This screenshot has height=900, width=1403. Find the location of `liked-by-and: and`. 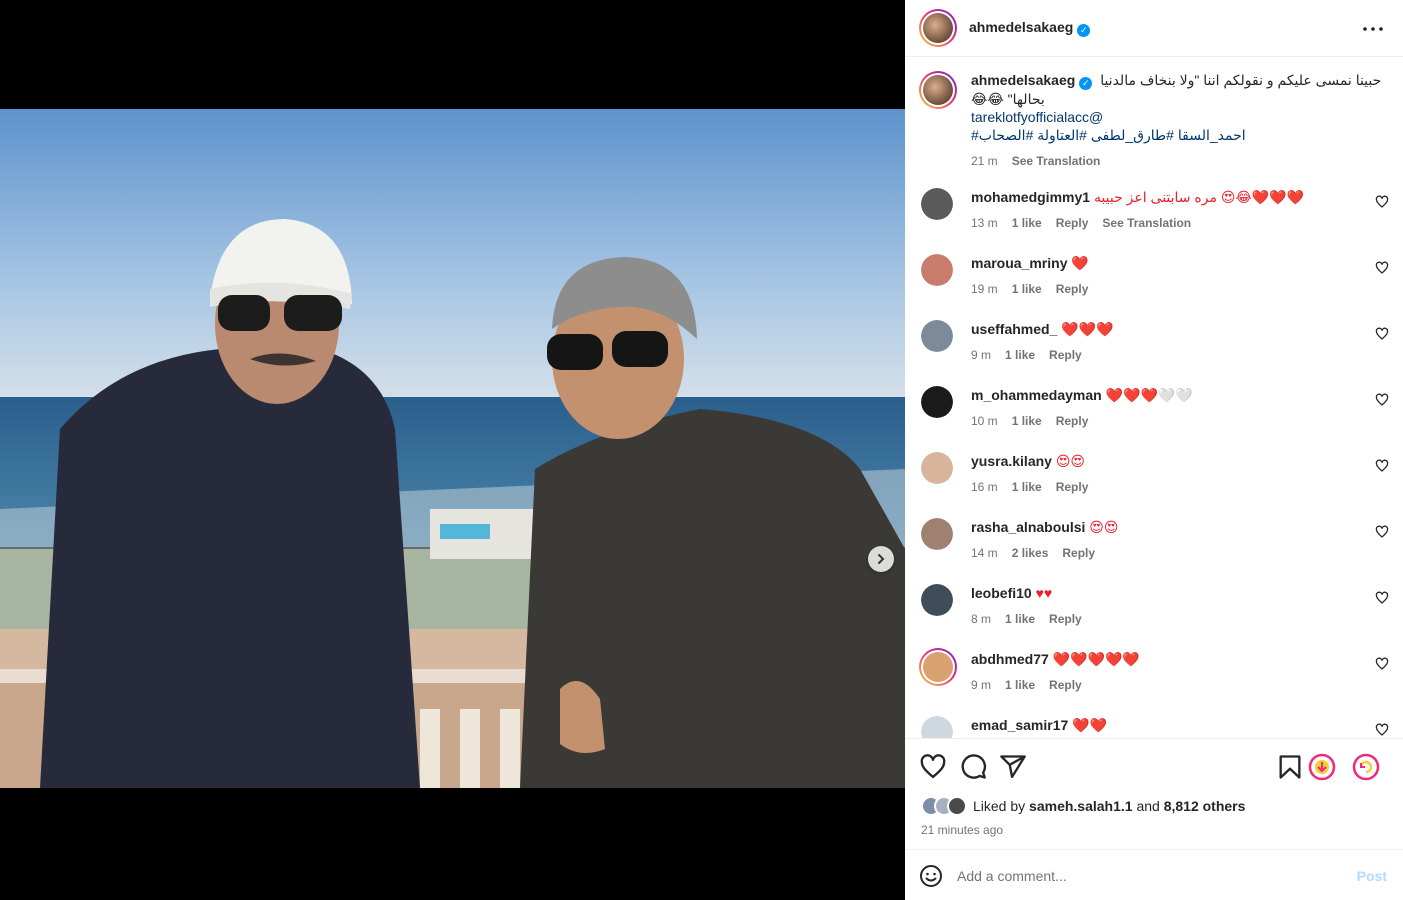

liked-by-and: and is located at coordinates (1148, 806).